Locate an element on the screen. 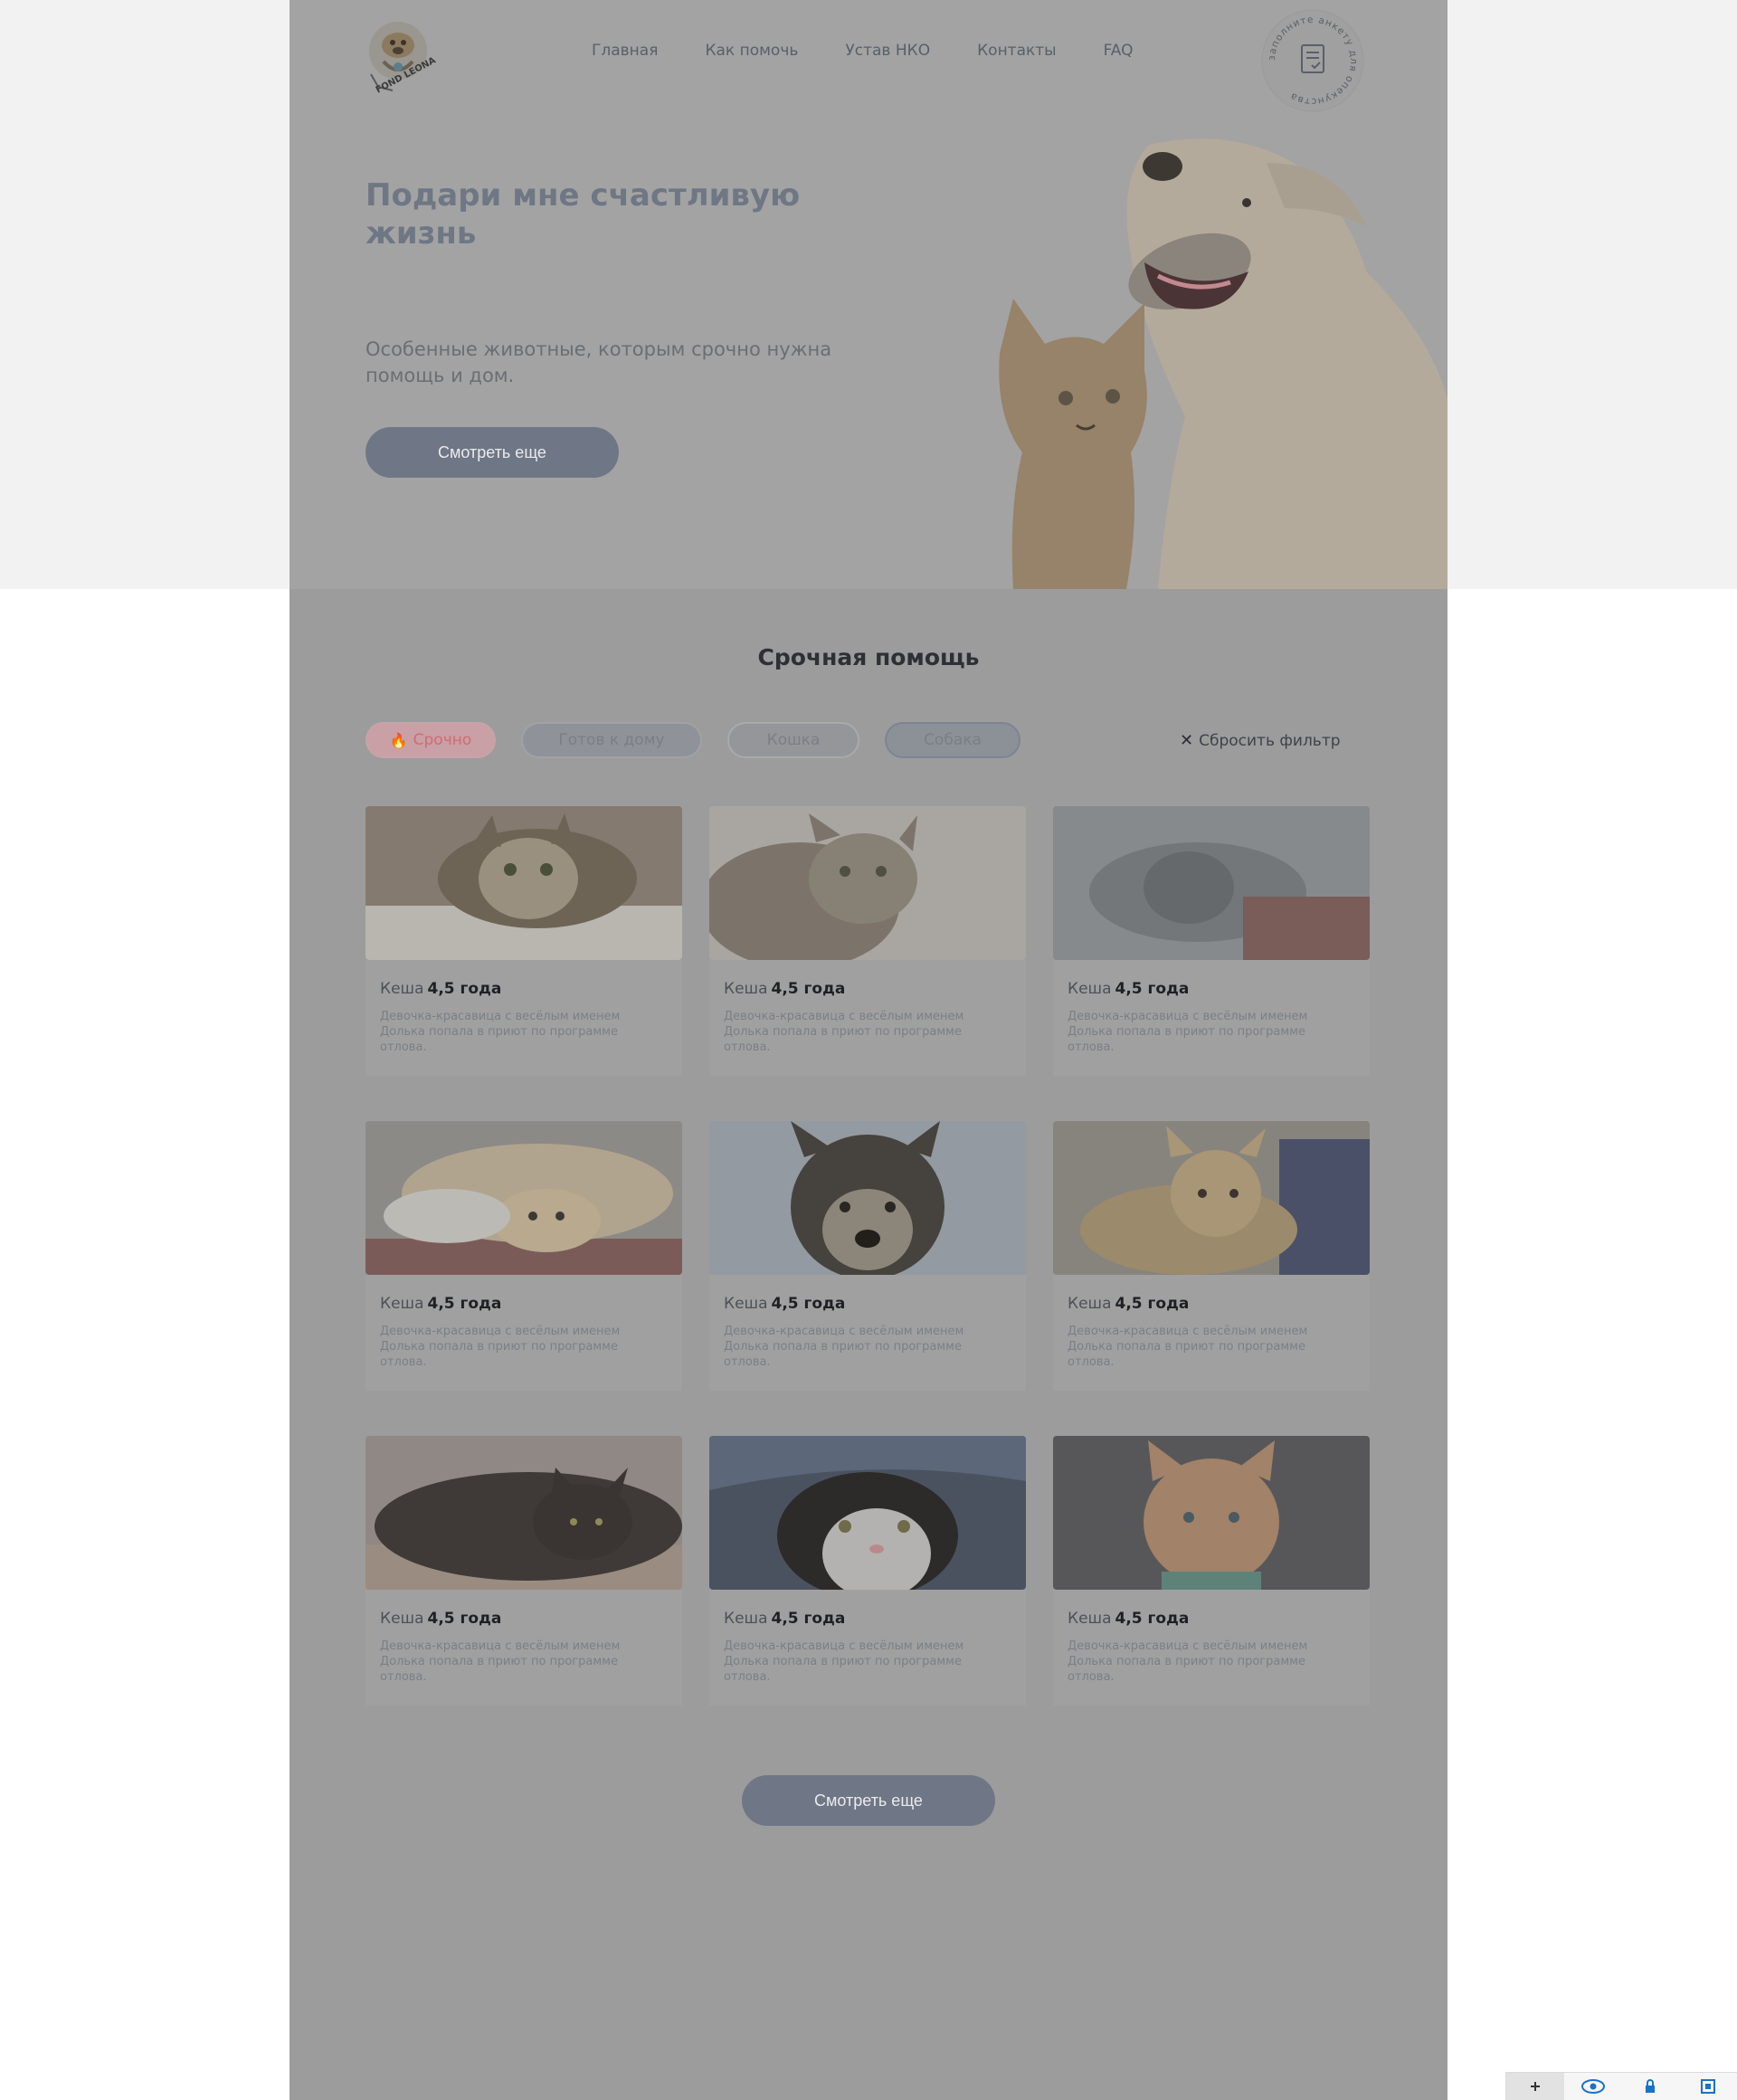  eye-icon is located at coordinates (1593, 2086).